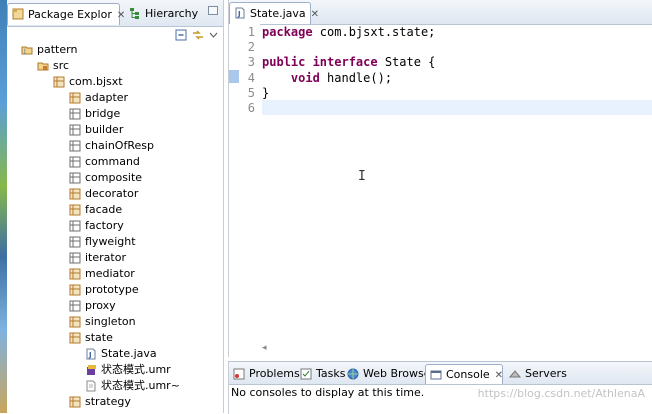 The image size is (652, 414). Describe the element at coordinates (134, 13) in the screenshot. I see `hierarchy-icon` at that location.